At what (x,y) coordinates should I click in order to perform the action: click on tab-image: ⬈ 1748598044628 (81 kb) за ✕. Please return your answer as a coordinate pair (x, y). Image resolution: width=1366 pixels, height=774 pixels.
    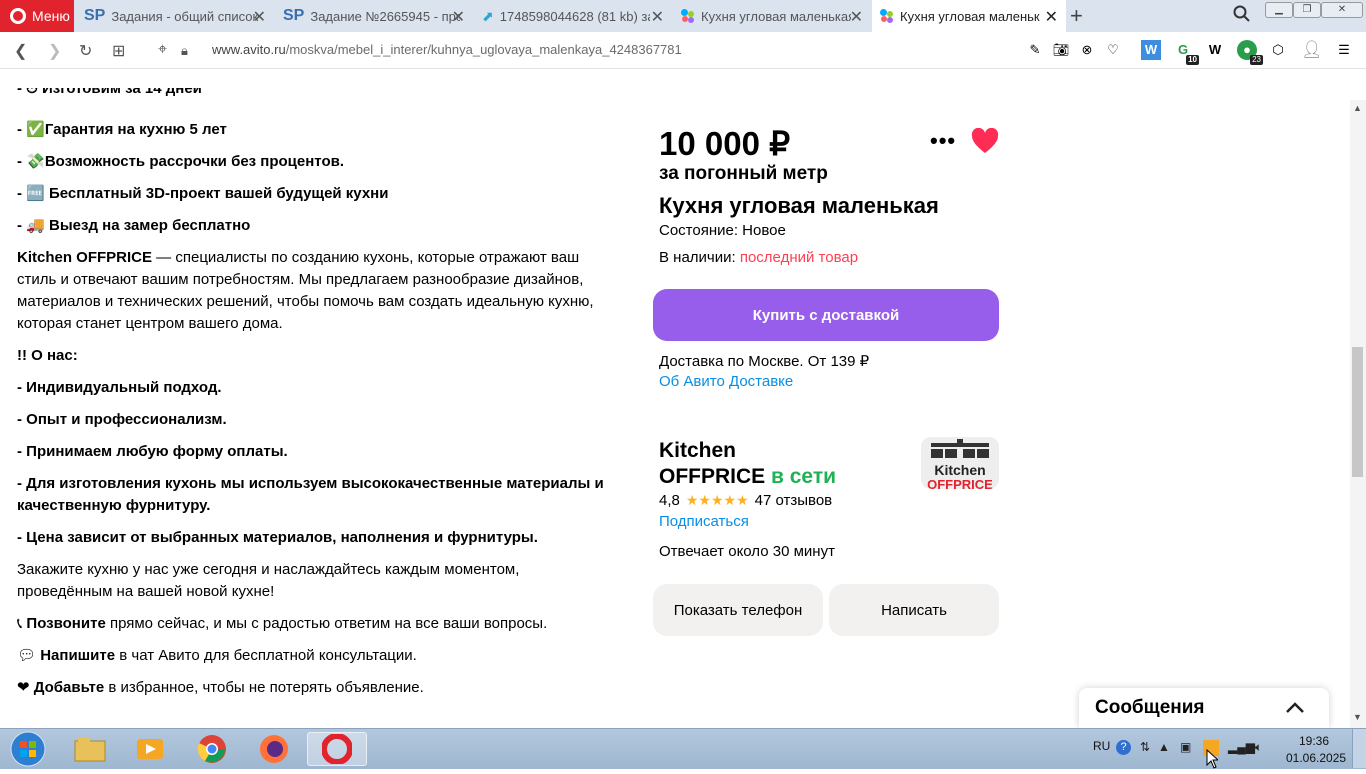
    Looking at the image, I should click on (573, 16).